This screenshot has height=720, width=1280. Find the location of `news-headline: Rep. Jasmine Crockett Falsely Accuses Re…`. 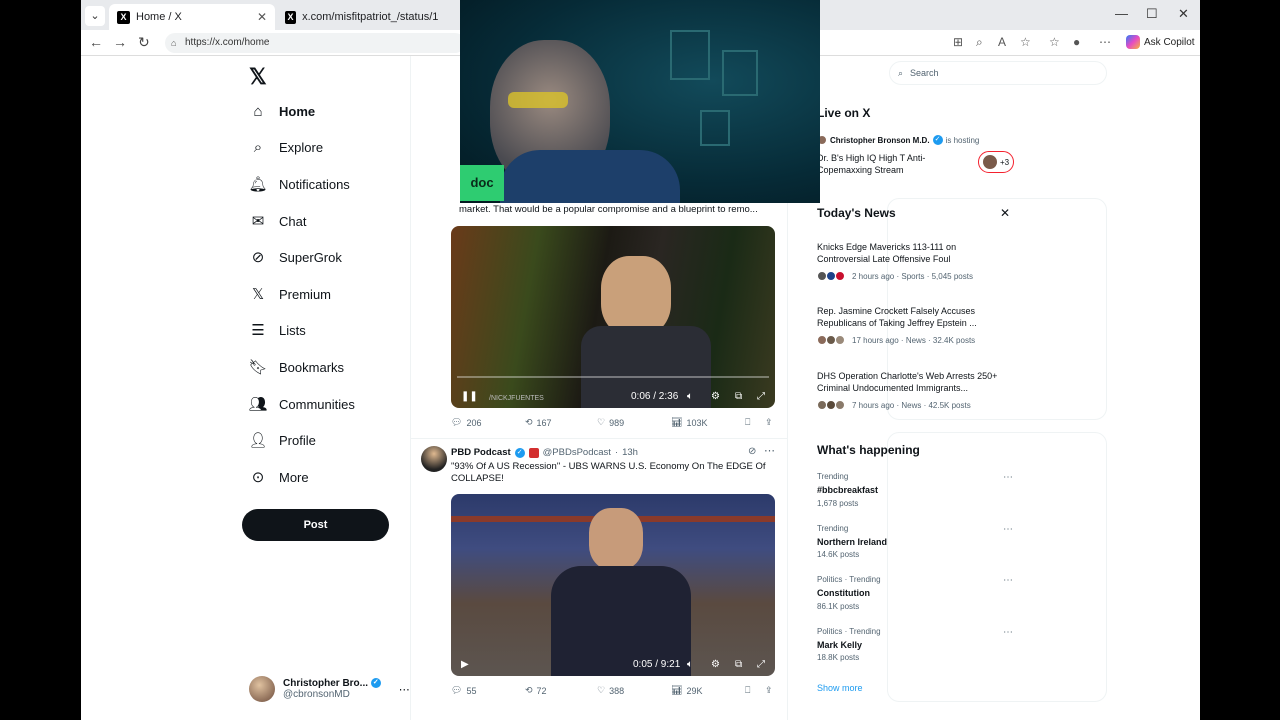

news-headline: Rep. Jasmine Crockett Falsely Accuses Re… is located at coordinates (912, 317).